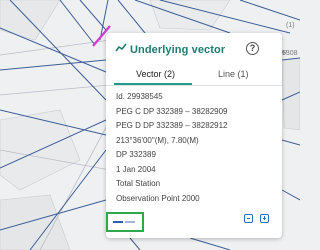 The height and width of the screenshot is (250, 320). What do you see at coordinates (248, 218) in the screenshot?
I see `zoom-out-icon` at bounding box center [248, 218].